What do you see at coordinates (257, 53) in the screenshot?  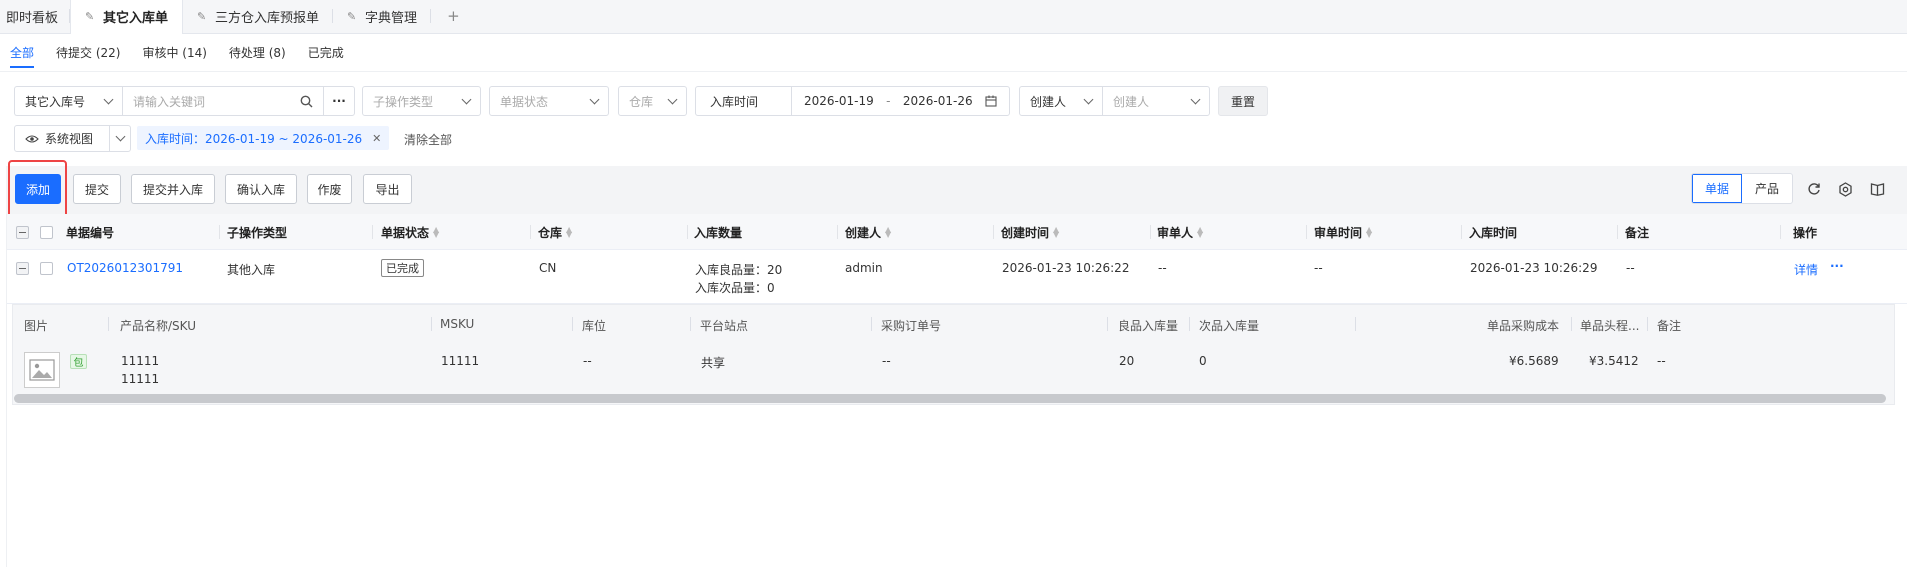 I see `tab-pending-process: 待处理 (8)` at bounding box center [257, 53].